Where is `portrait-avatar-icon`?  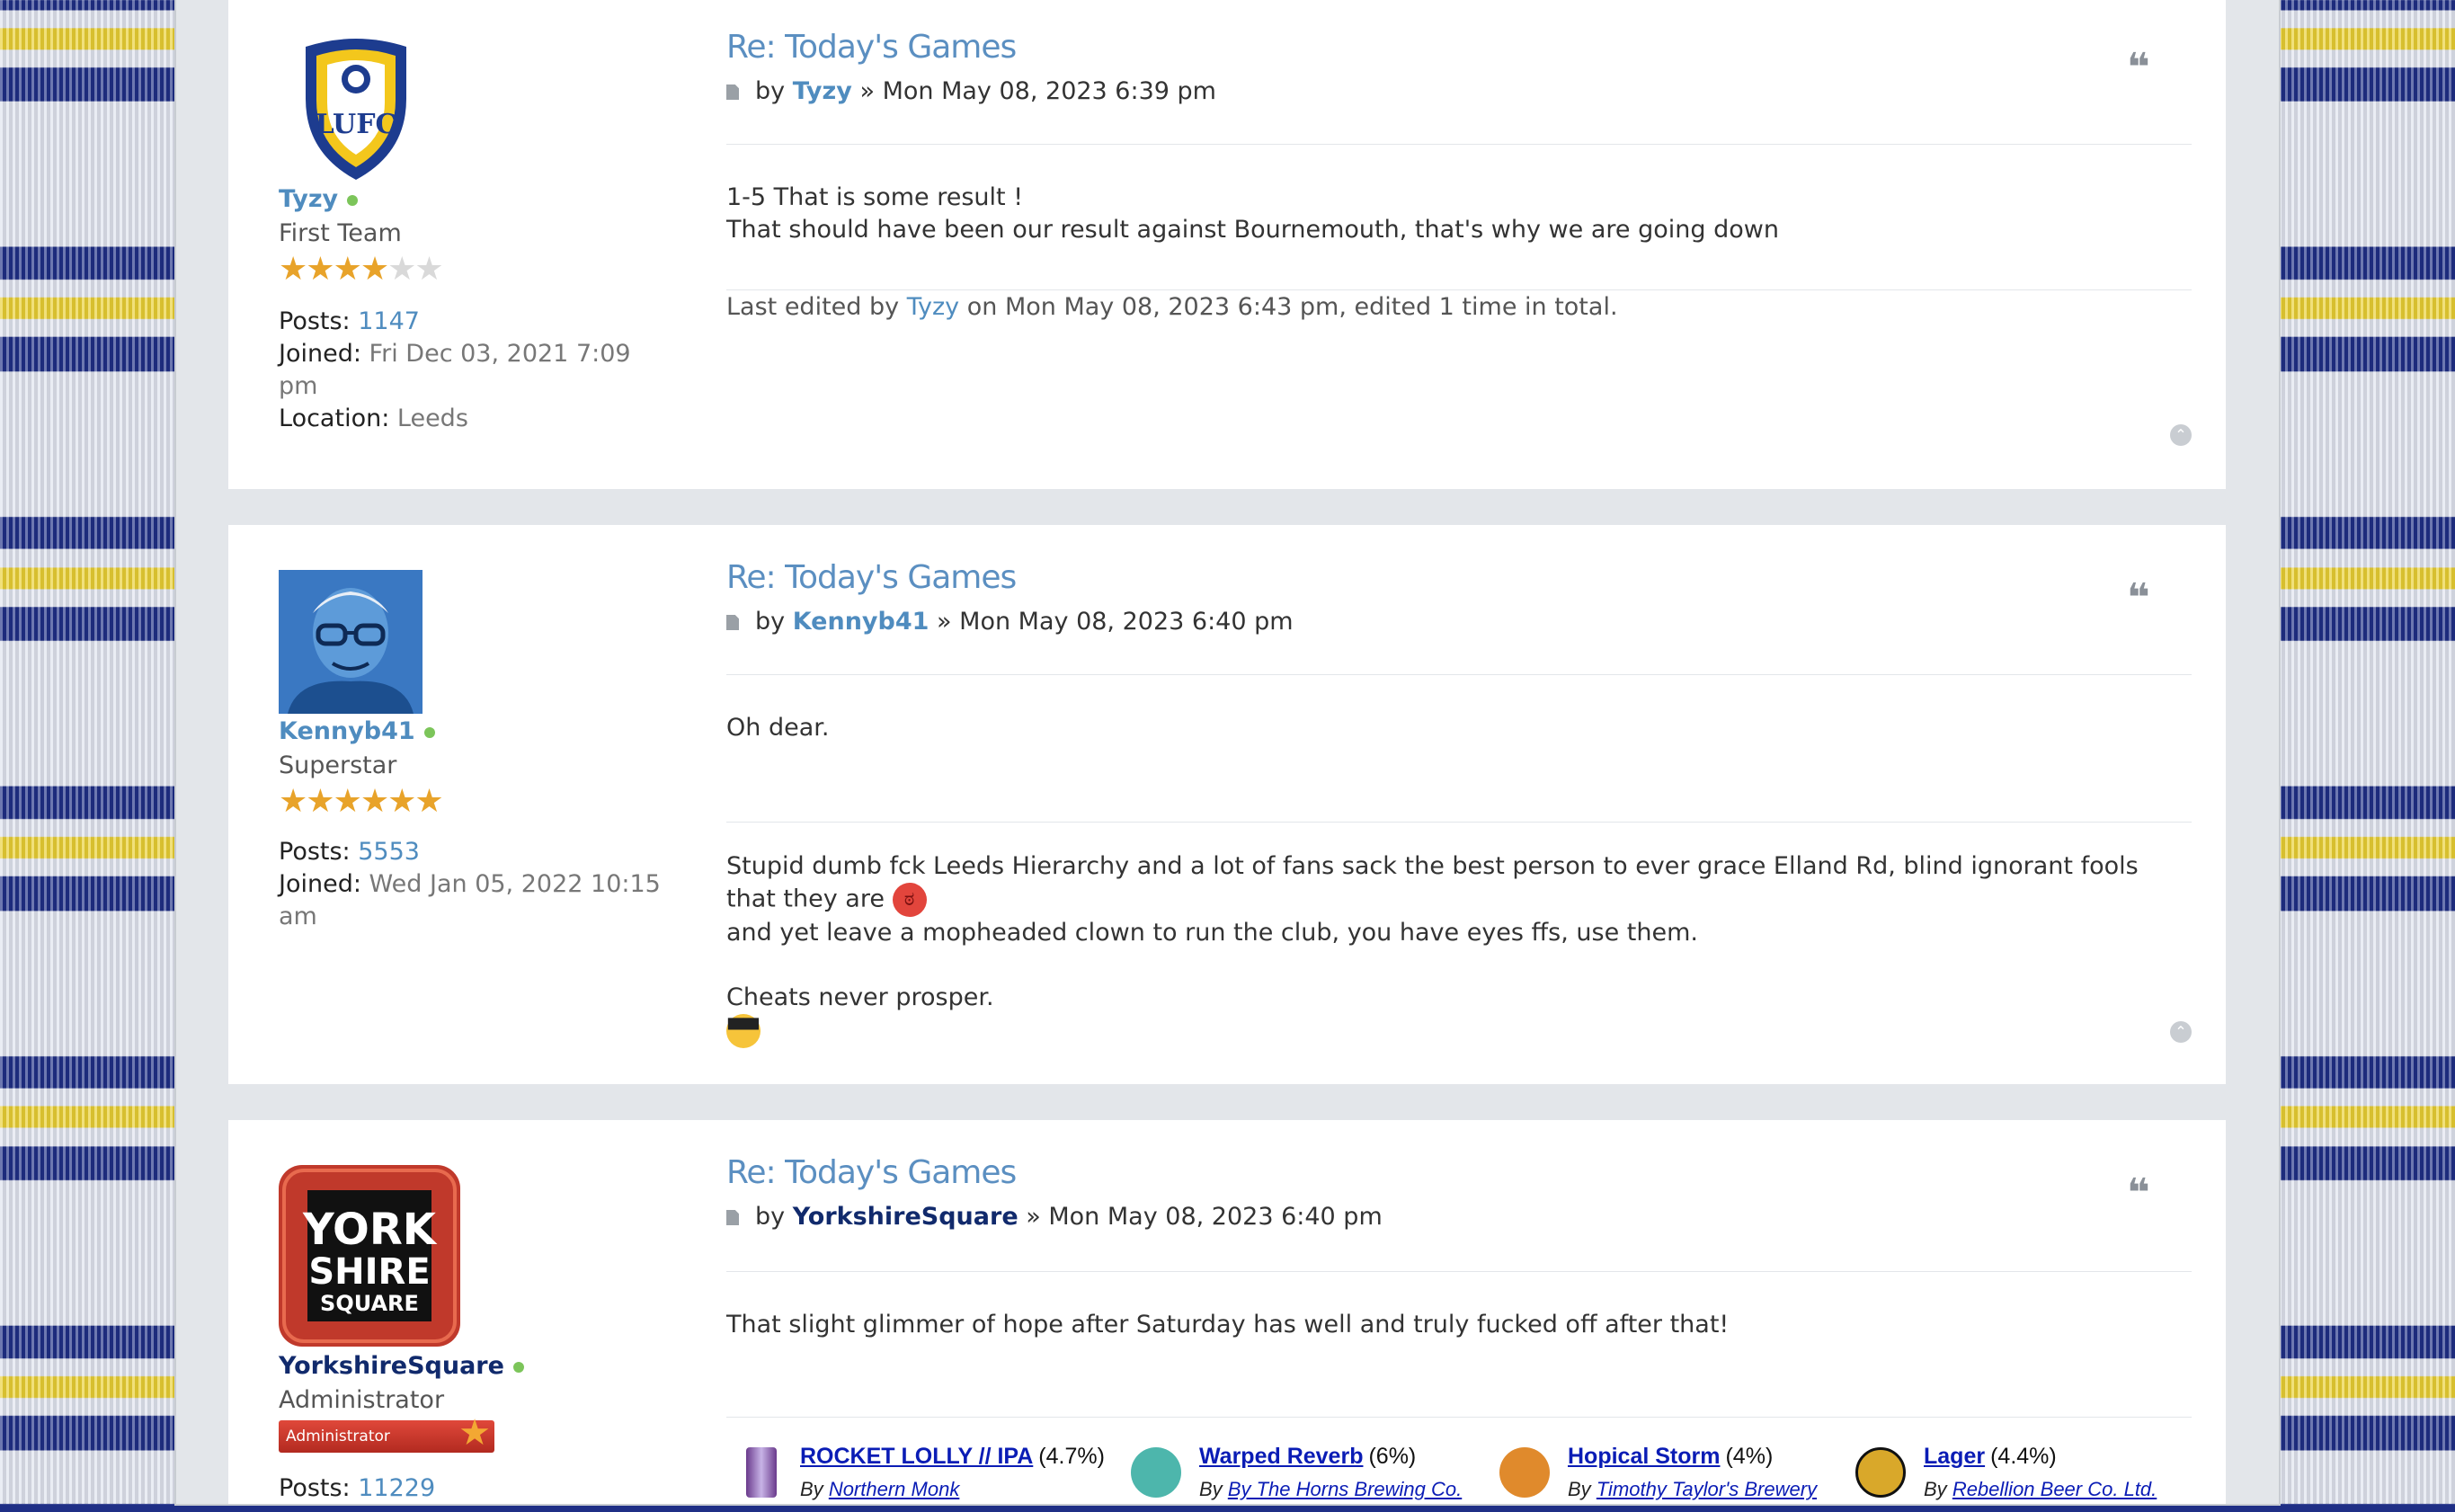 portrait-avatar-icon is located at coordinates (351, 642).